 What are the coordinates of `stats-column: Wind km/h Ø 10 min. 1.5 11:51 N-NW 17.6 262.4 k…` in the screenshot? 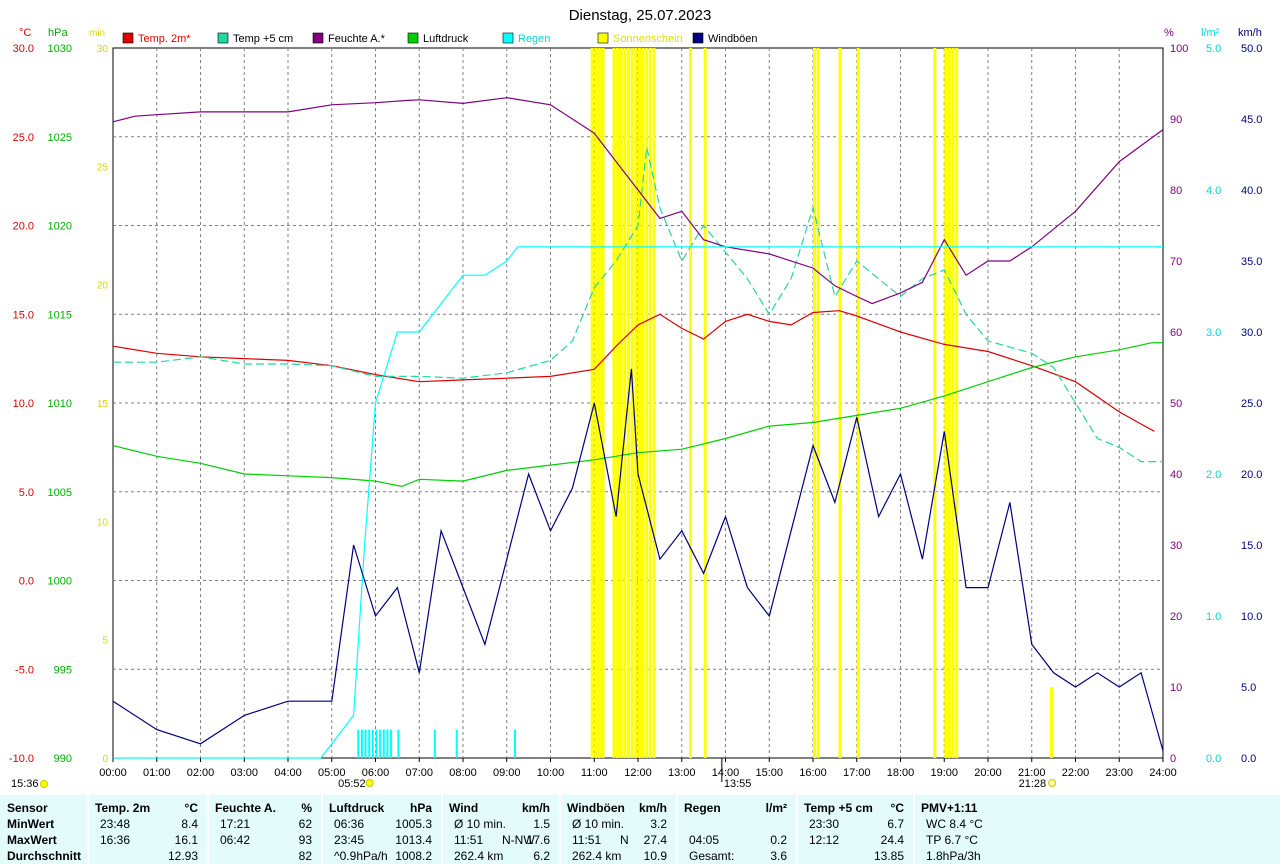 It's located at (501, 829).